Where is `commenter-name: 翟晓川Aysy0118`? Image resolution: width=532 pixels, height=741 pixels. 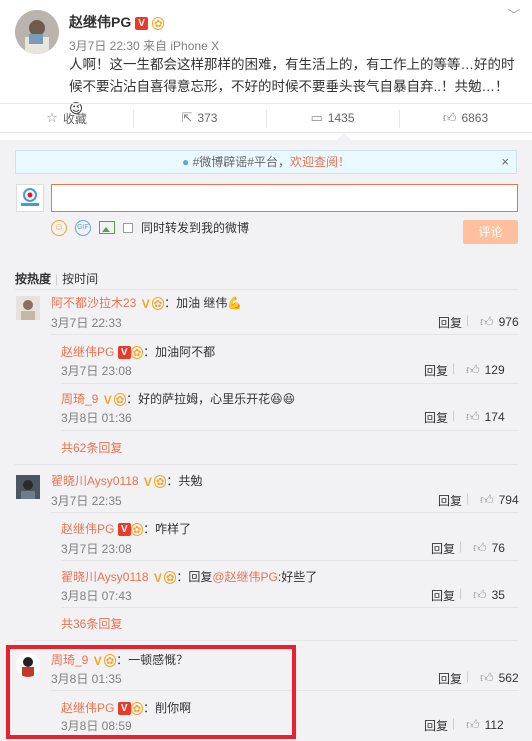 commenter-name: 翟晓川Aysy0118 is located at coordinates (95, 481).